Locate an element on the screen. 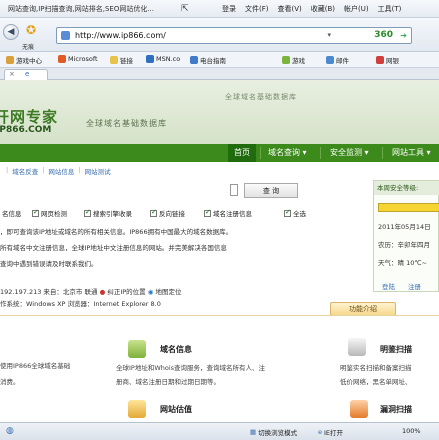 The image size is (439, 440). bookmark-radio: 电台指南 is located at coordinates (208, 60).